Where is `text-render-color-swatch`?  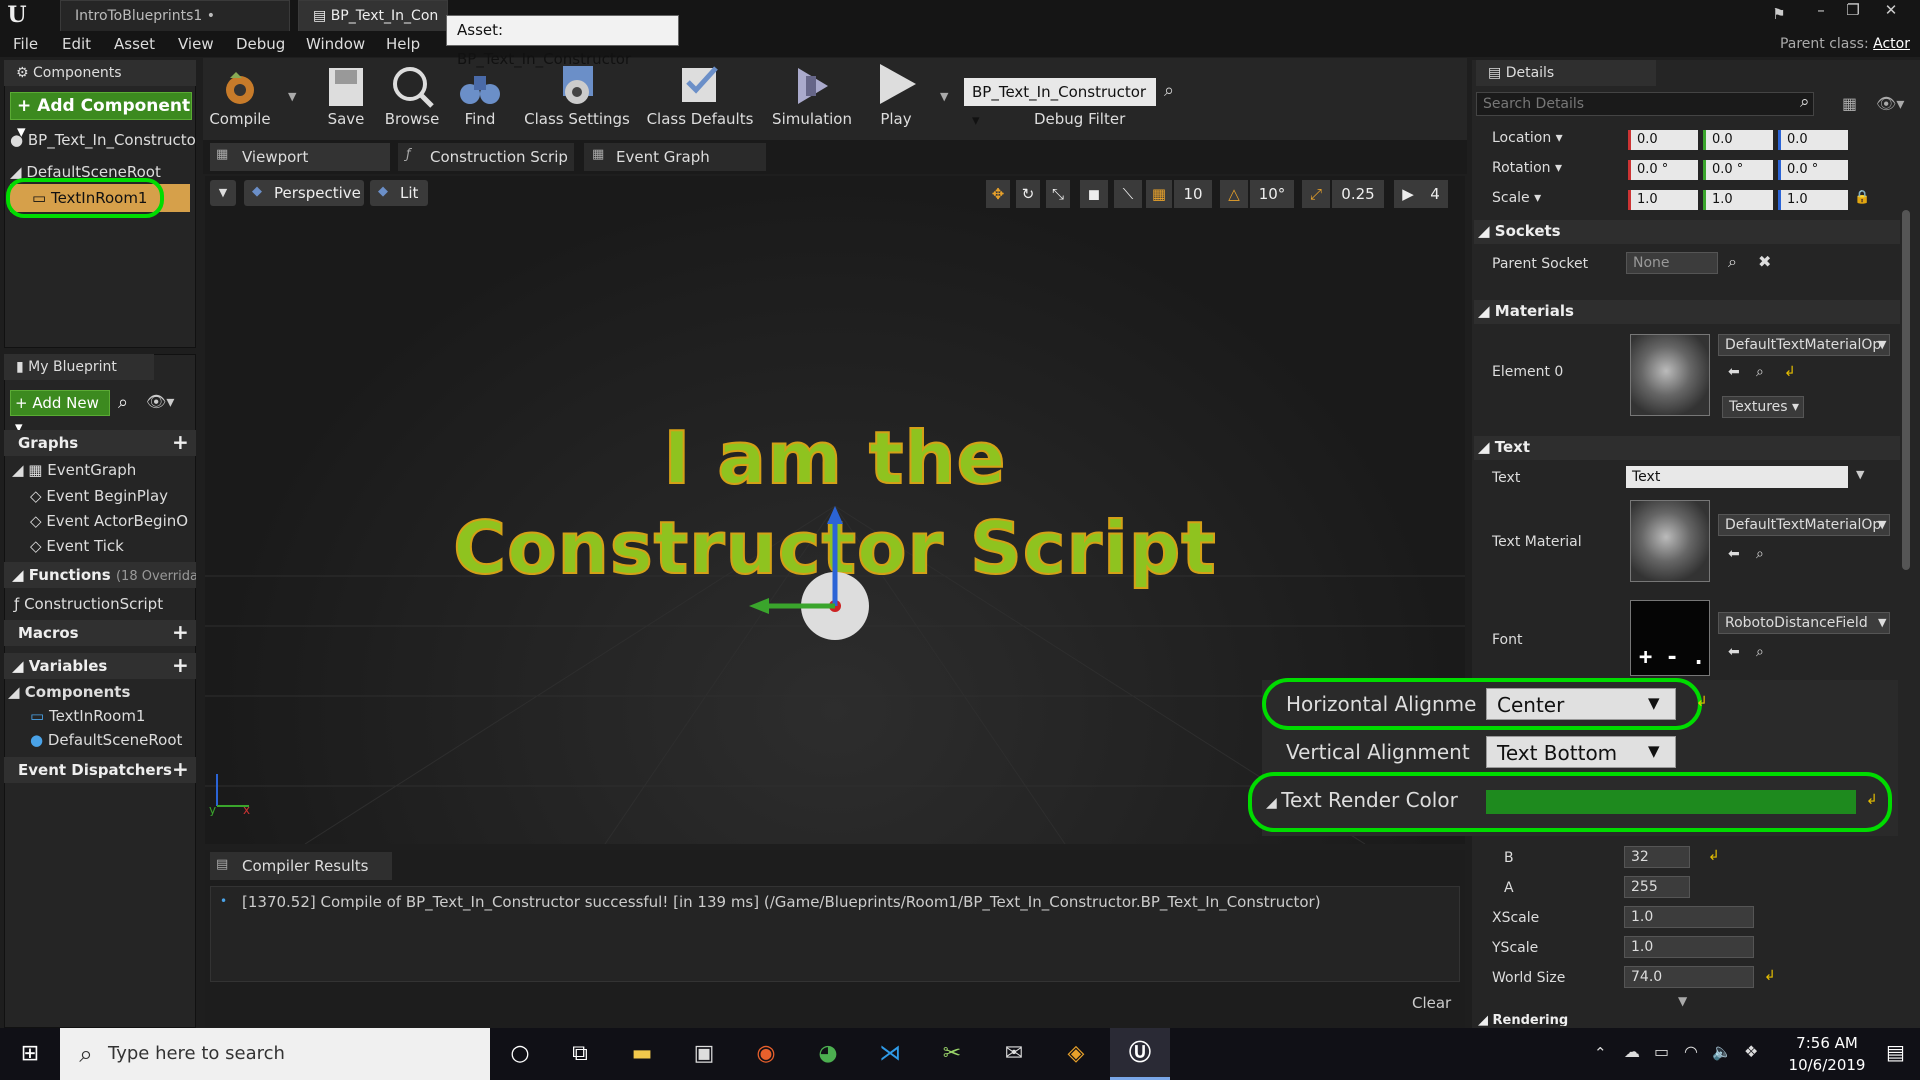
text-render-color-swatch is located at coordinates (1671, 802).